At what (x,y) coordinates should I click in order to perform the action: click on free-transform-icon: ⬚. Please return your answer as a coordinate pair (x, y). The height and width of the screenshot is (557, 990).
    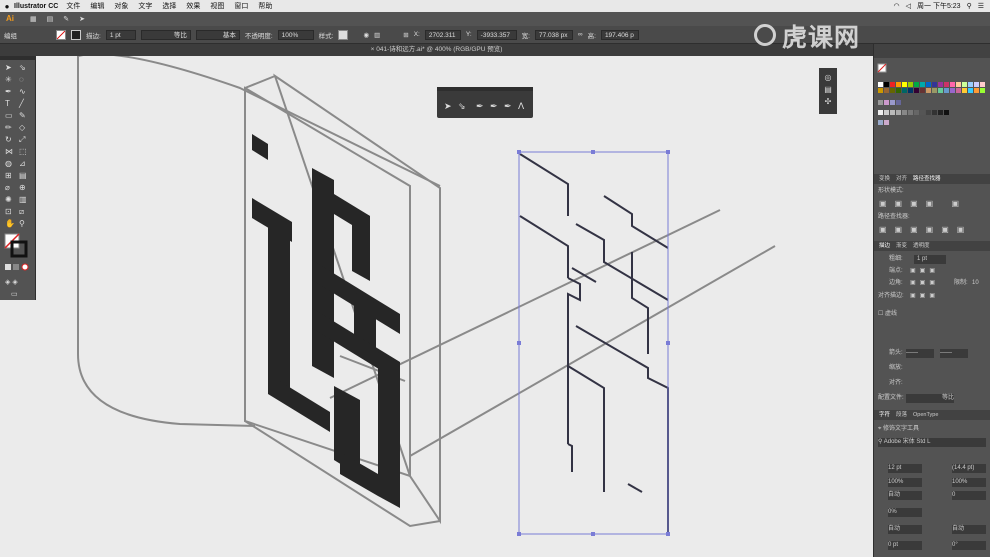
    Looking at the image, I should click on (23, 151).